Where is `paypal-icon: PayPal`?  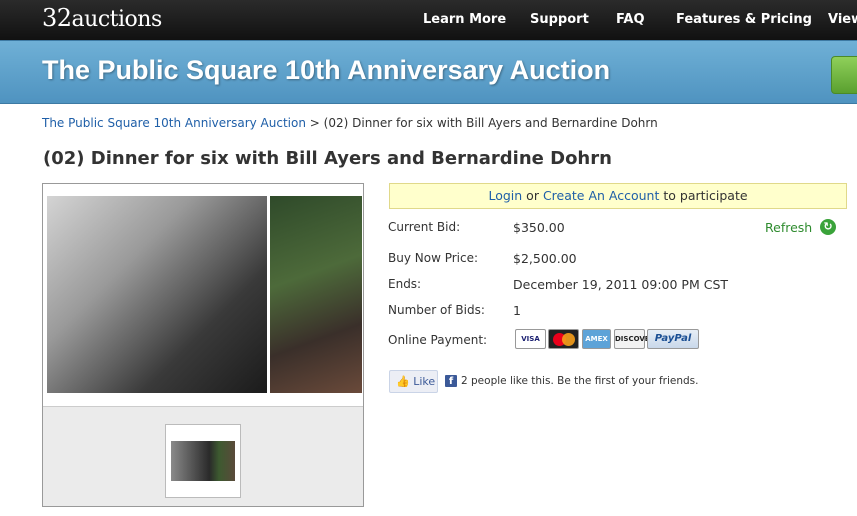 paypal-icon: PayPal is located at coordinates (673, 339).